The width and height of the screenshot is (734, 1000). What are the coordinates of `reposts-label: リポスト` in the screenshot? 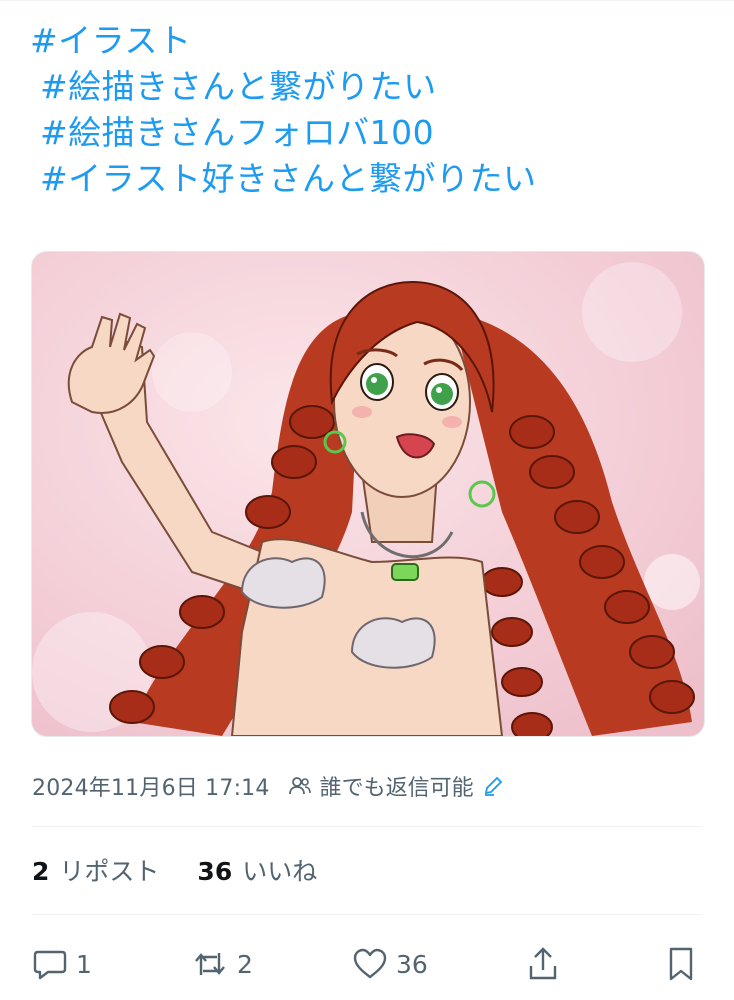 It's located at (109, 871).